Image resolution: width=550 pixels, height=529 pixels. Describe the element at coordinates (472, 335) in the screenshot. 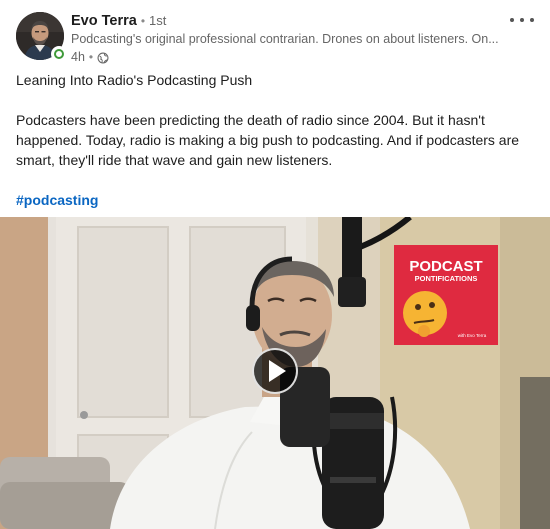

I see `sign-small: with Evo Terra` at that location.